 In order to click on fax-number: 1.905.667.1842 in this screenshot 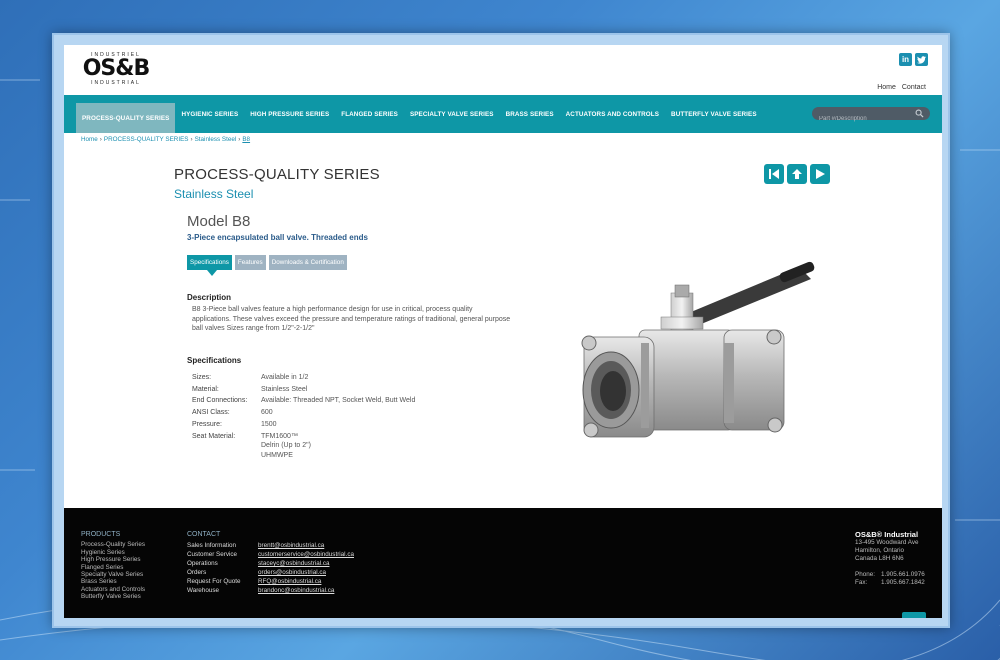, I will do `click(903, 582)`.